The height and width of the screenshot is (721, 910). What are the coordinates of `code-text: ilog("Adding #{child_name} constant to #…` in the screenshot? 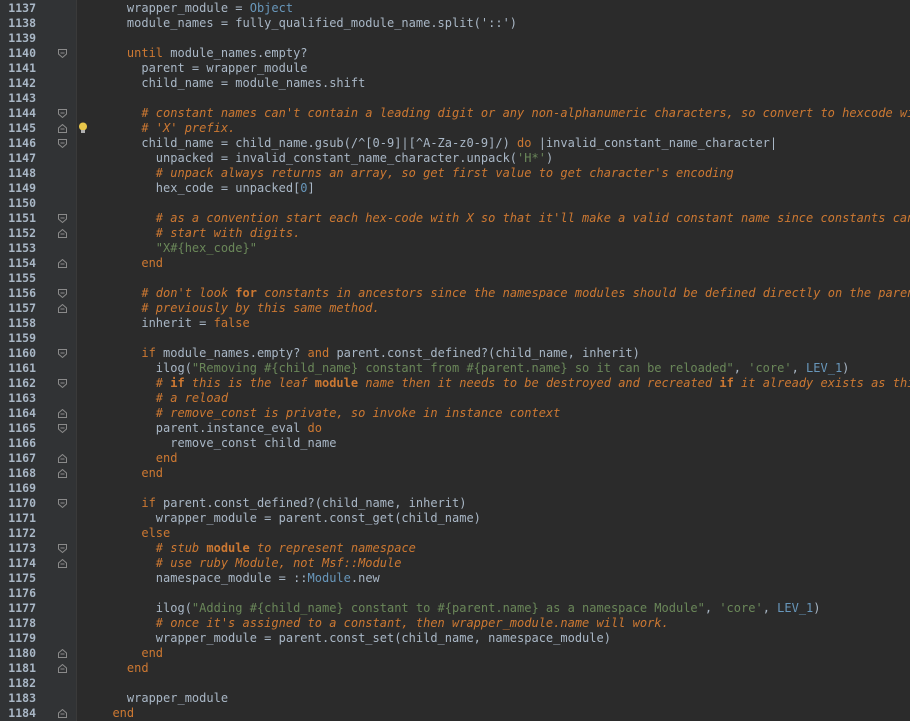 It's located at (459, 608).